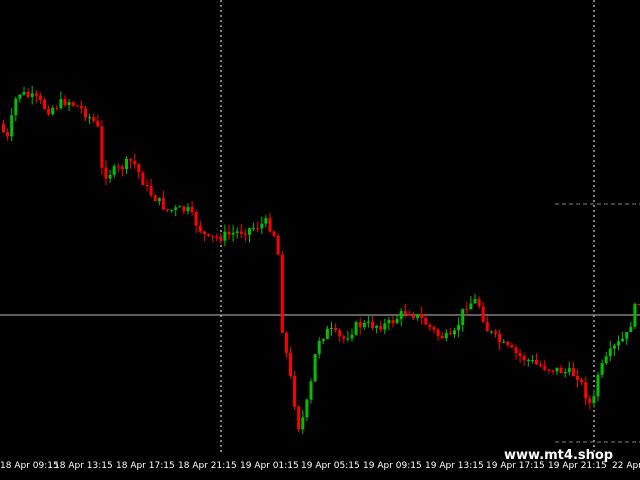 This screenshot has height=480, width=640. Describe the element at coordinates (330, 466) in the screenshot. I see `time-axis-label: 19 Apr 05:15` at that location.